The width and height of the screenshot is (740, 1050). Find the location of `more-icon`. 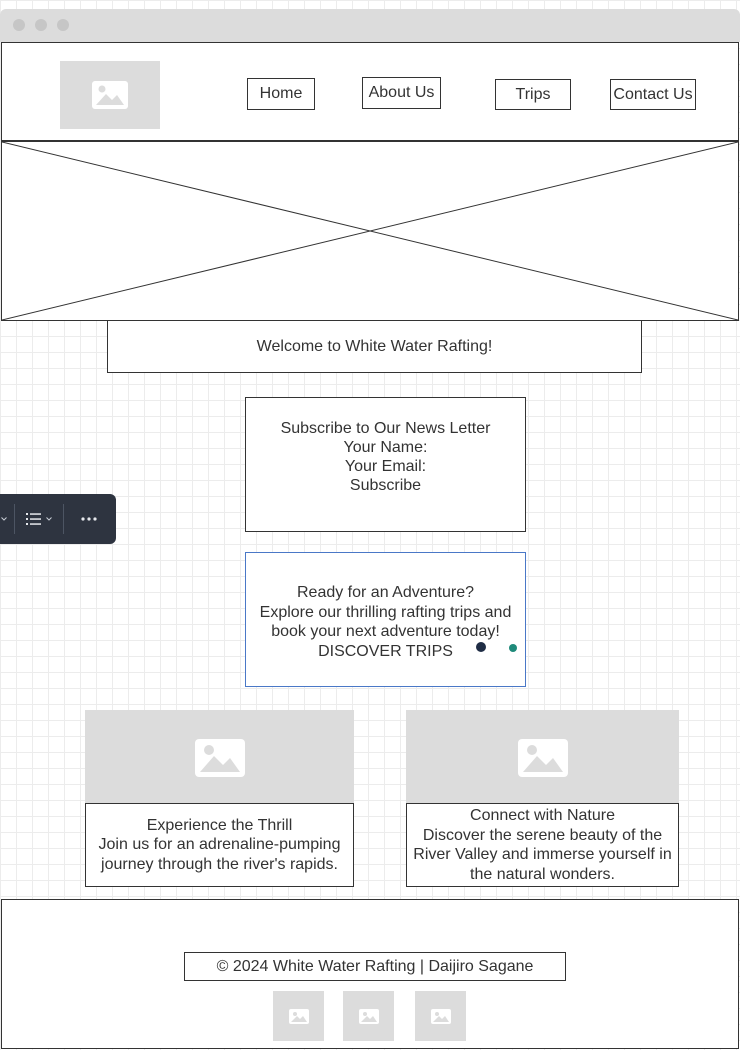

more-icon is located at coordinates (89, 519).